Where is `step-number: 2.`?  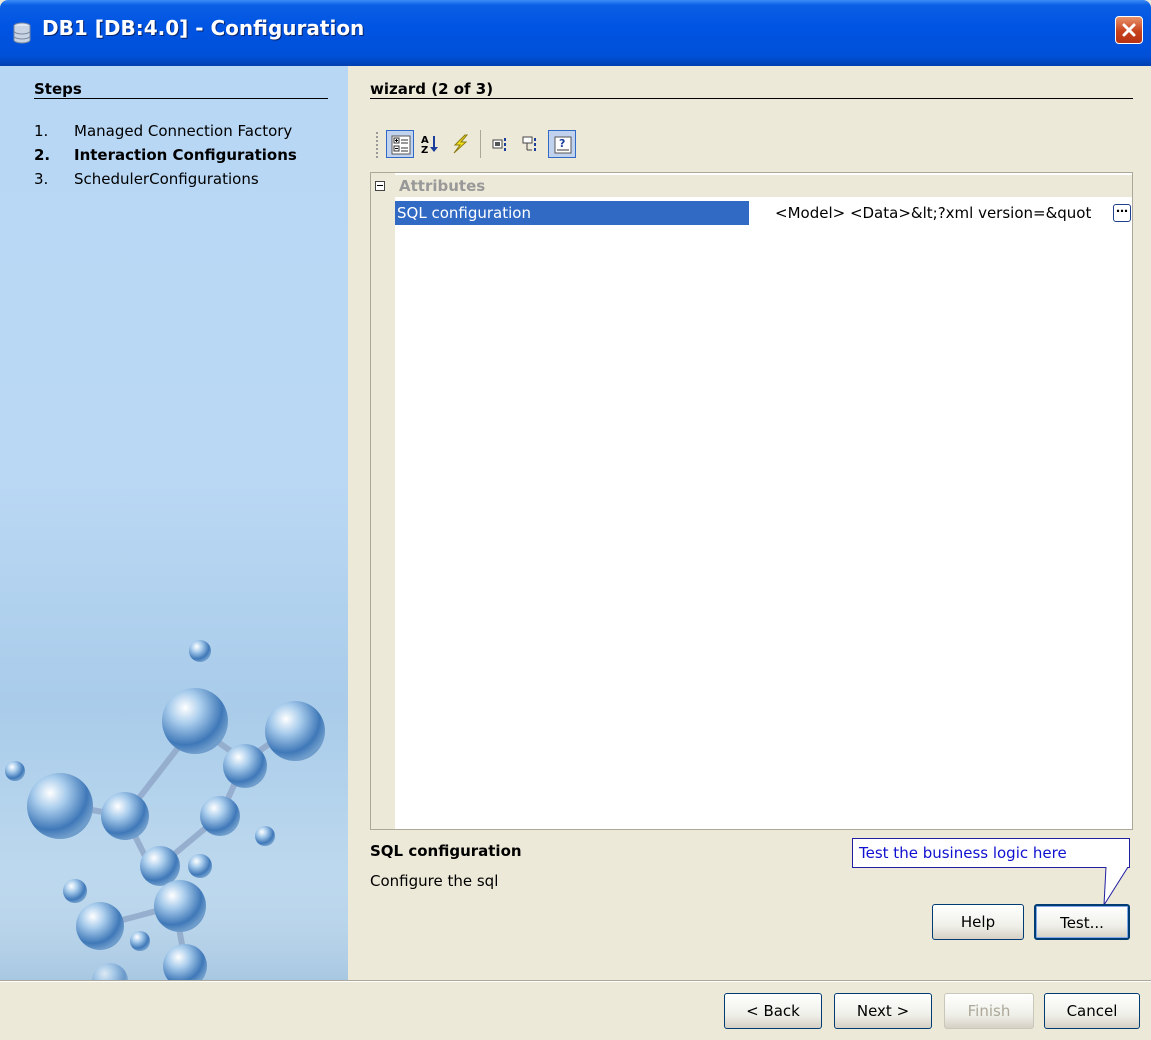
step-number: 2. is located at coordinates (42, 155).